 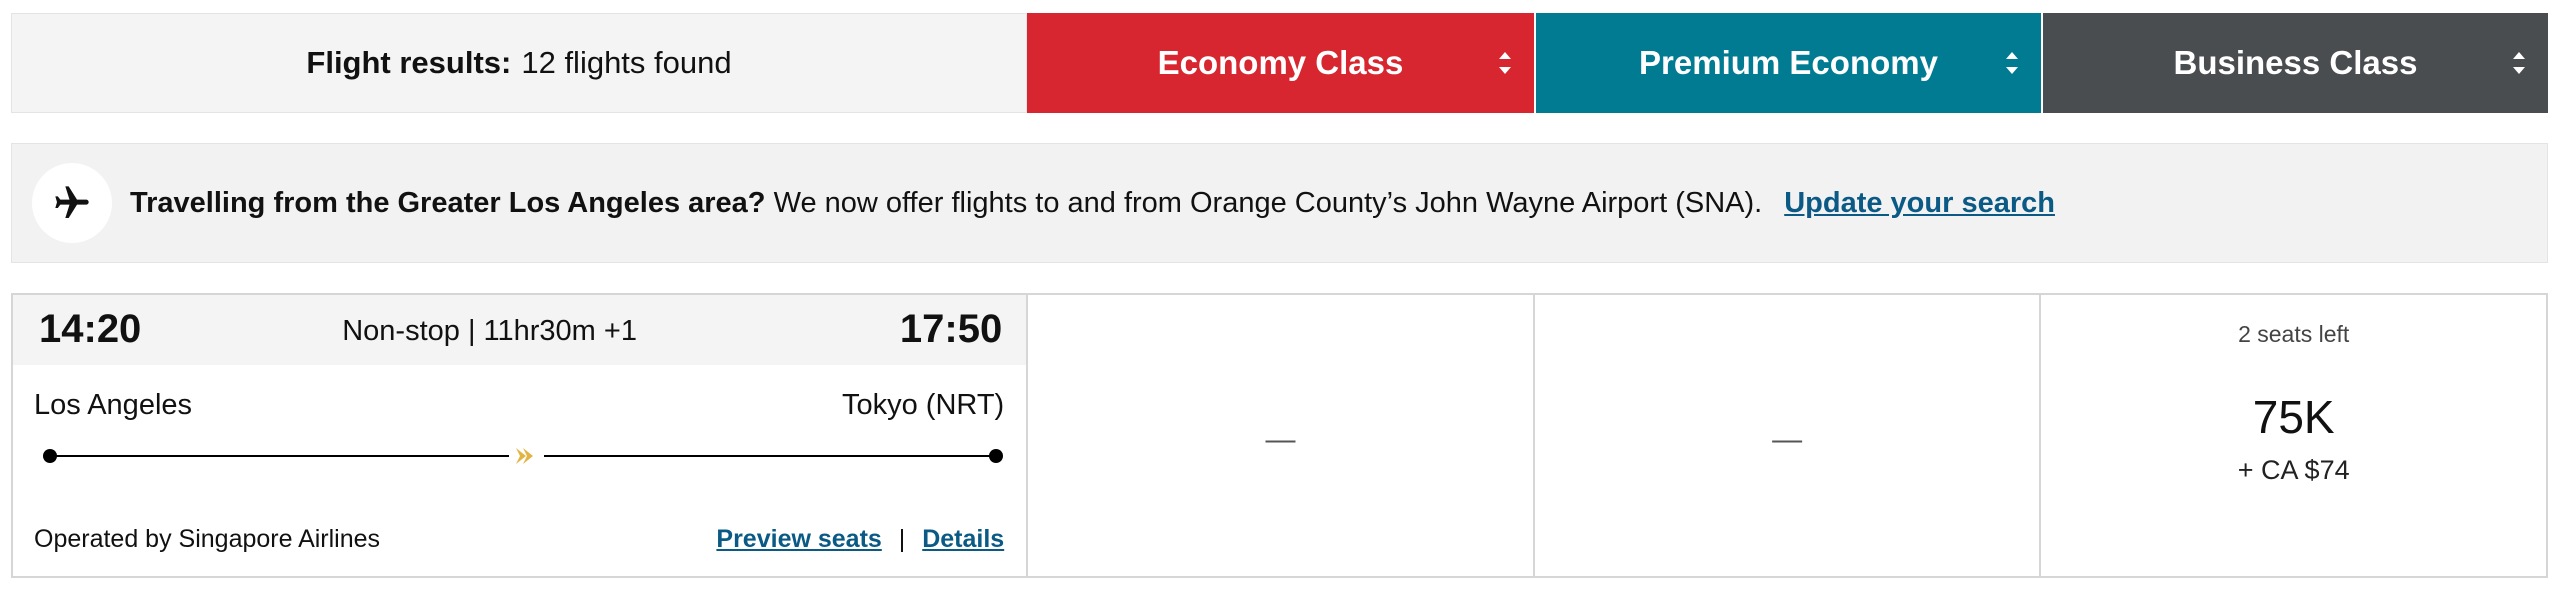 I want to click on route-line, so click(x=523, y=456).